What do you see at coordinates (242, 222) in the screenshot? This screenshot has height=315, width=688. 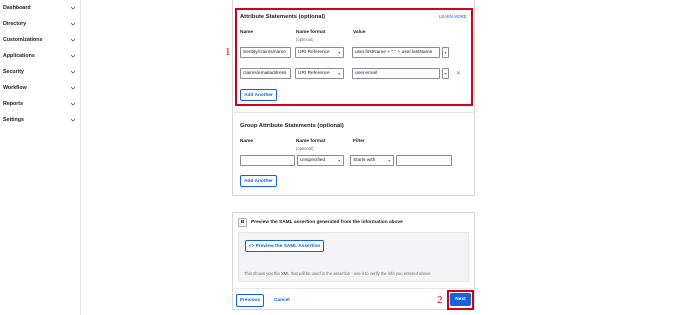 I see `step-badge: B` at bounding box center [242, 222].